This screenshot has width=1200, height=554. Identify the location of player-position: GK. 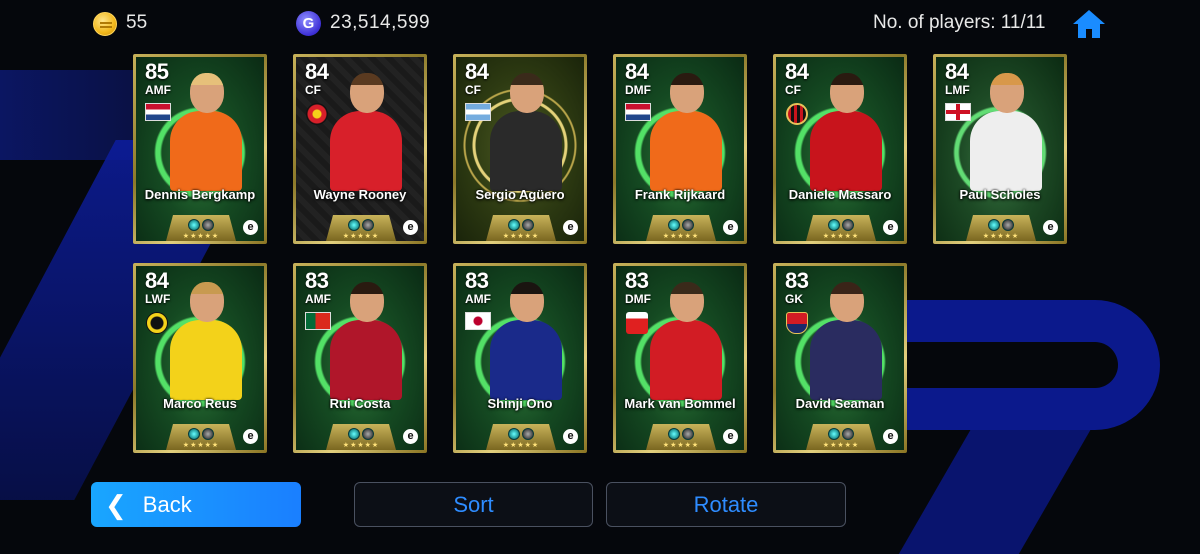
(794, 299).